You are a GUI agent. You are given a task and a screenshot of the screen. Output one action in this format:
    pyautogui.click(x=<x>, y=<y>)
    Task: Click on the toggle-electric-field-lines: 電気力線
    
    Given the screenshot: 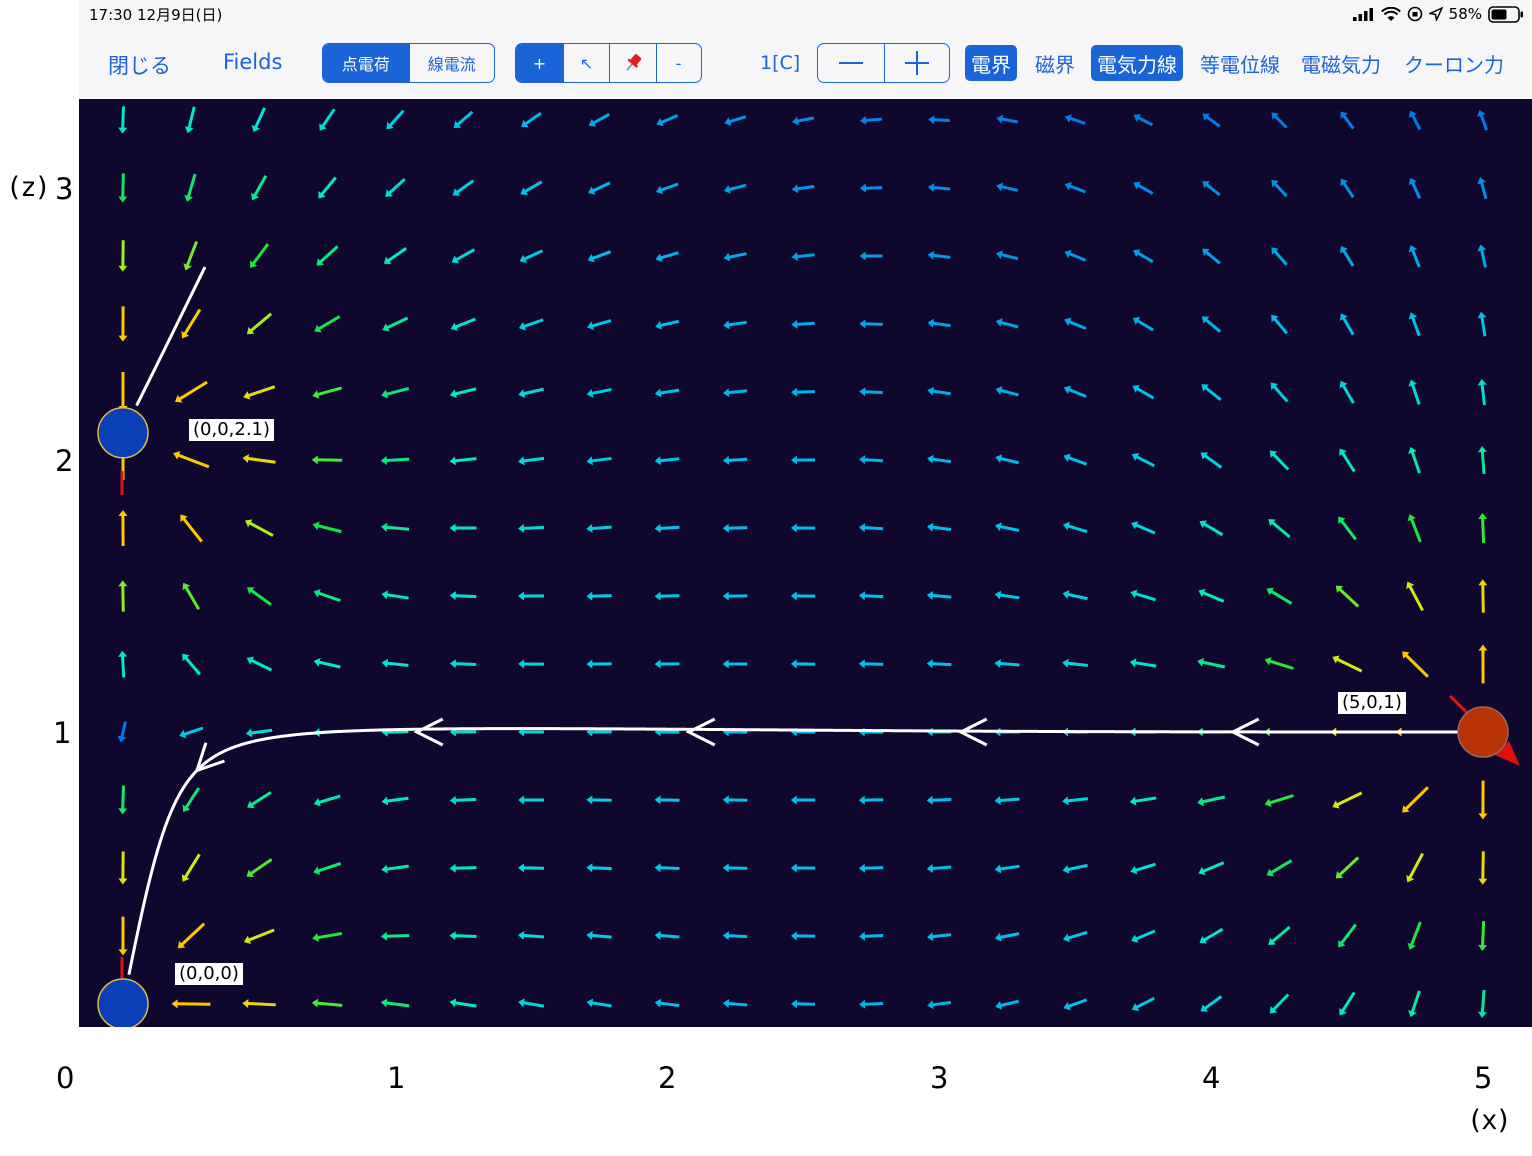 What is the action you would take?
    pyautogui.click(x=1137, y=63)
    